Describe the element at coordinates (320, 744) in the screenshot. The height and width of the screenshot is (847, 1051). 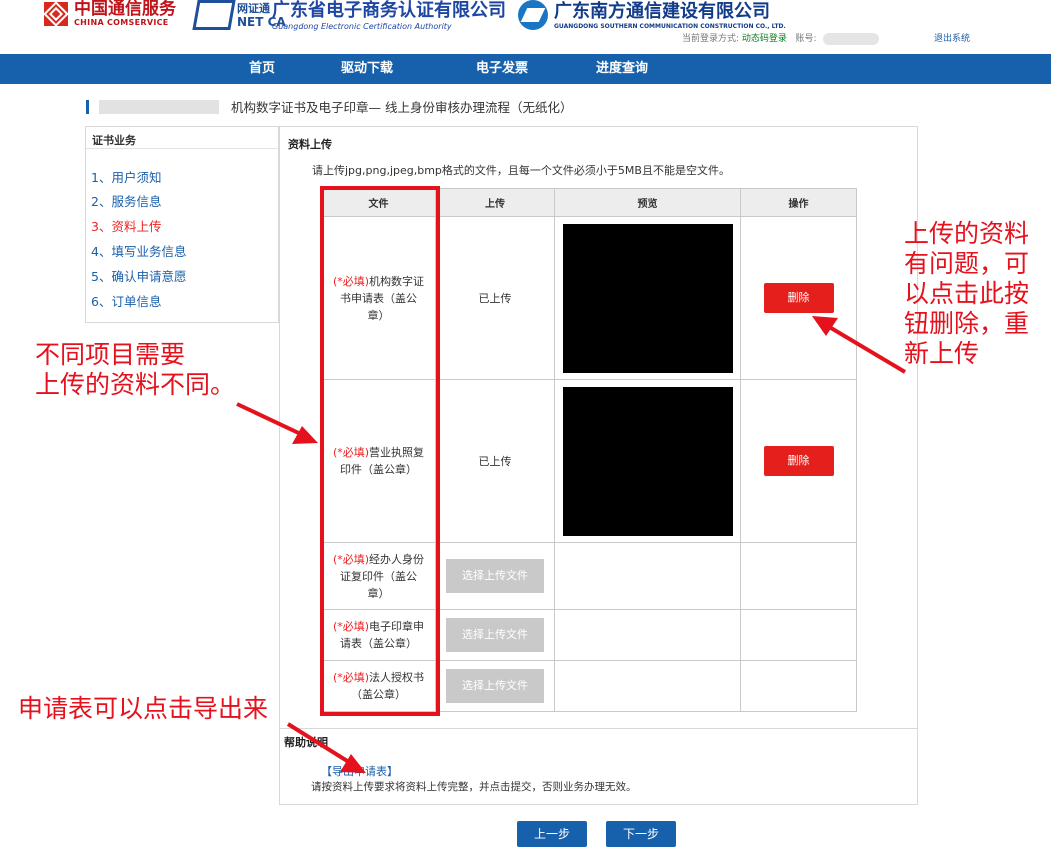
I see `arrow-to-export-icon` at that location.